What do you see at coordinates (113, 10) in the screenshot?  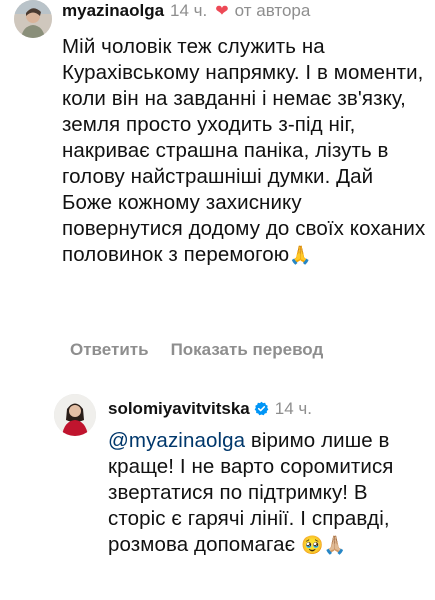 I see `username: myazinaolga` at bounding box center [113, 10].